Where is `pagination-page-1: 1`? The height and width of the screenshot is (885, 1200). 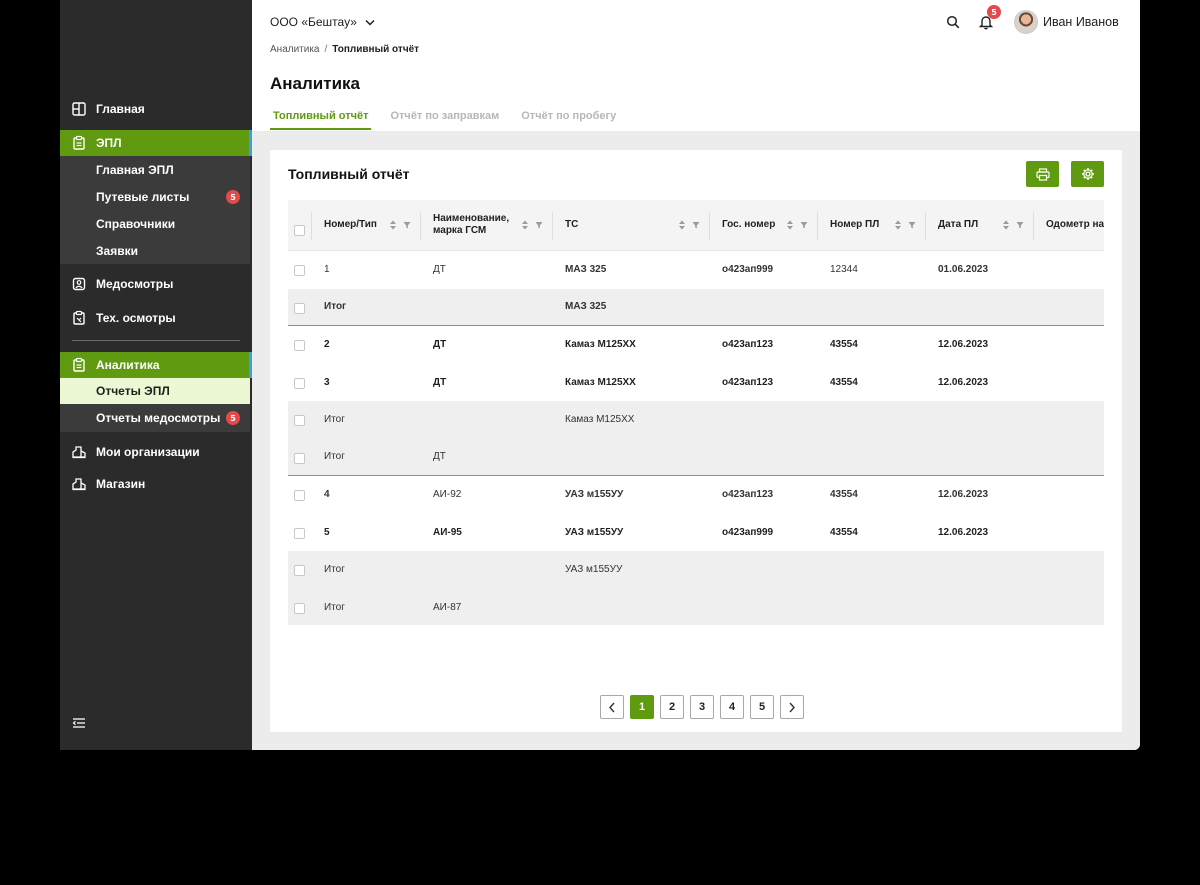
pagination-page-1: 1 is located at coordinates (642, 707).